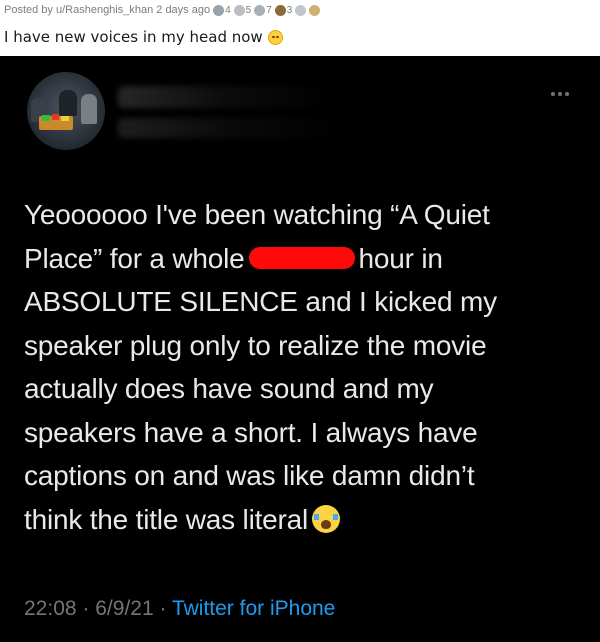 Image resolution: width=600 pixels, height=642 pixels. Describe the element at coordinates (257, 214) in the screenshot. I see `tweet-line: Yeoooooo I've been watching “A Quiet` at that location.